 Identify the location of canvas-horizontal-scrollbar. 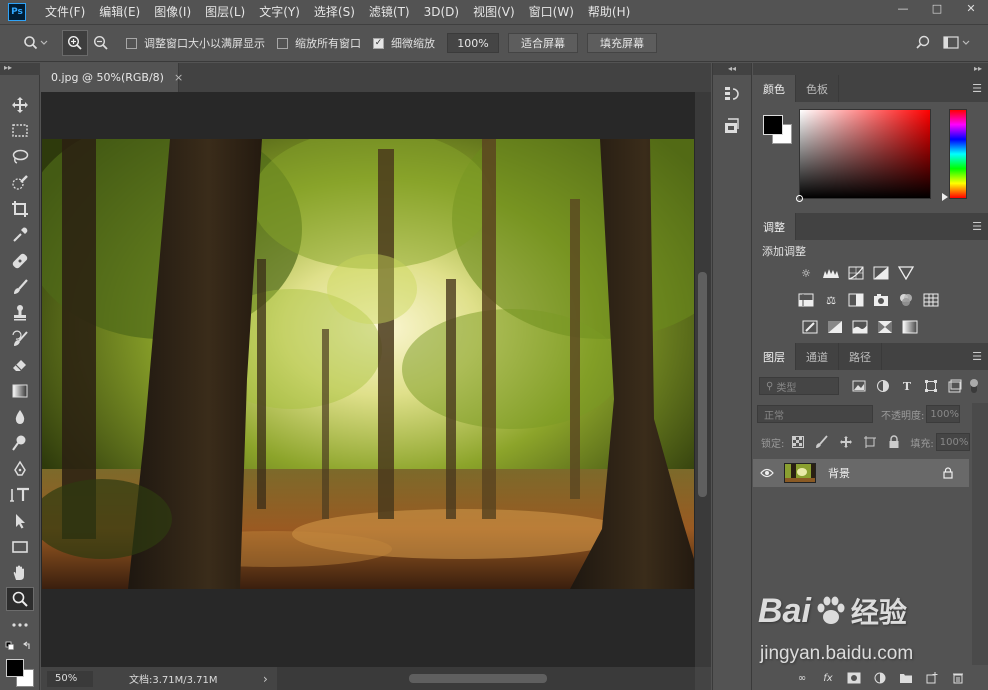
(486, 678).